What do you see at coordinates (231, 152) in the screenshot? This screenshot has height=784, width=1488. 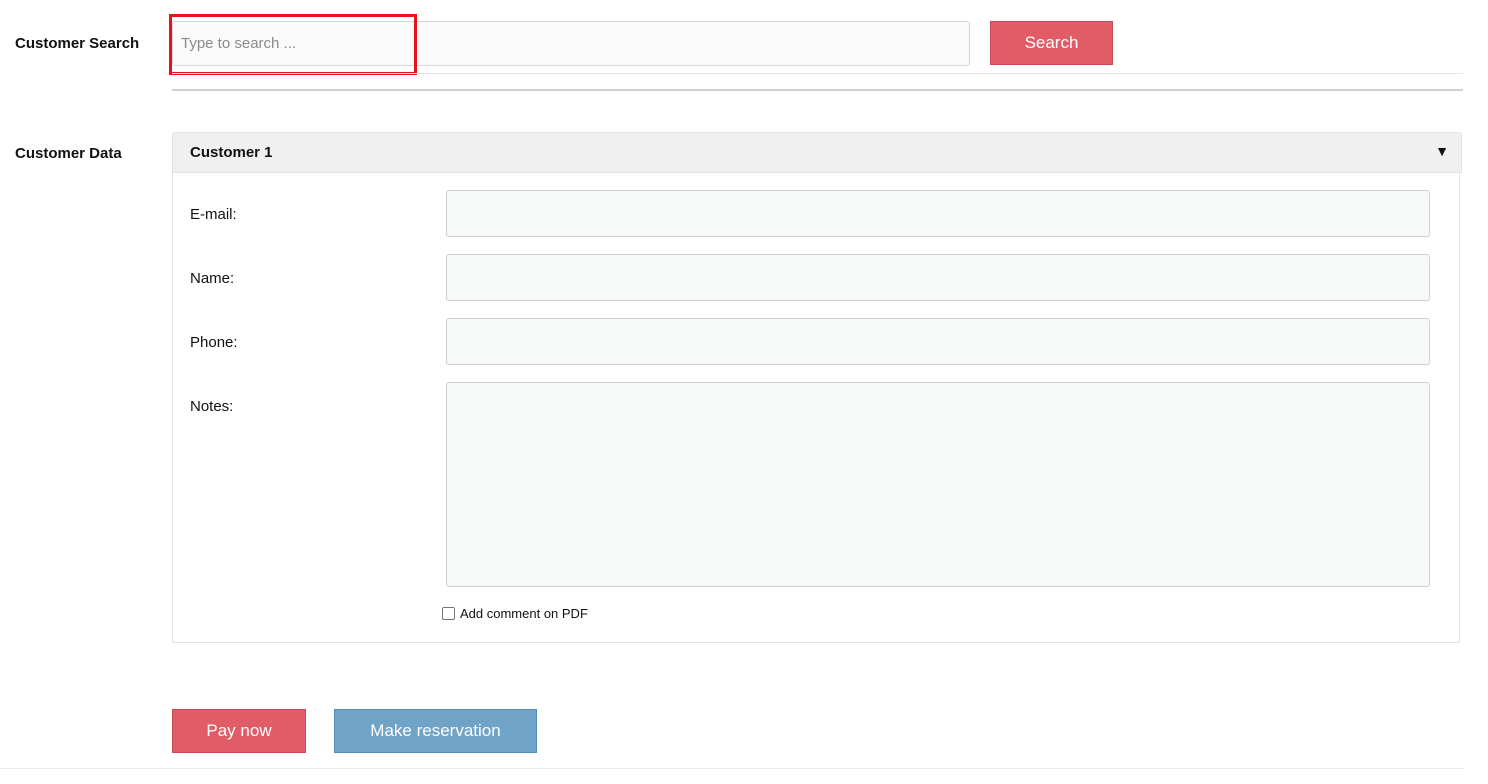 I see `customer-accordion-title: Customer 1` at bounding box center [231, 152].